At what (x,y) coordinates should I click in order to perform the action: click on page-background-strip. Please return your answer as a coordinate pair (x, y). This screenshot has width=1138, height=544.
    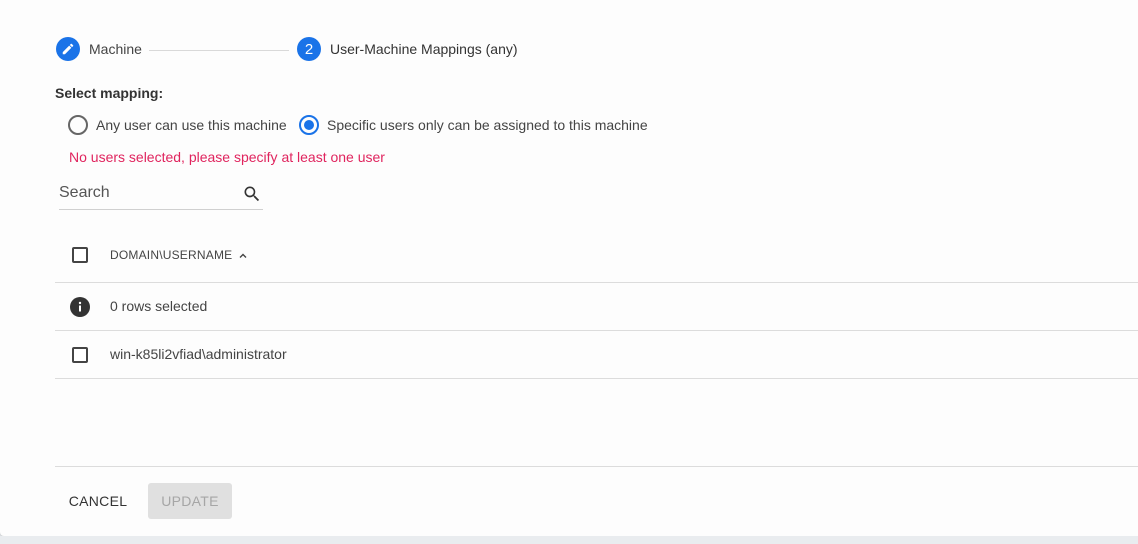
    Looking at the image, I should click on (569, 540).